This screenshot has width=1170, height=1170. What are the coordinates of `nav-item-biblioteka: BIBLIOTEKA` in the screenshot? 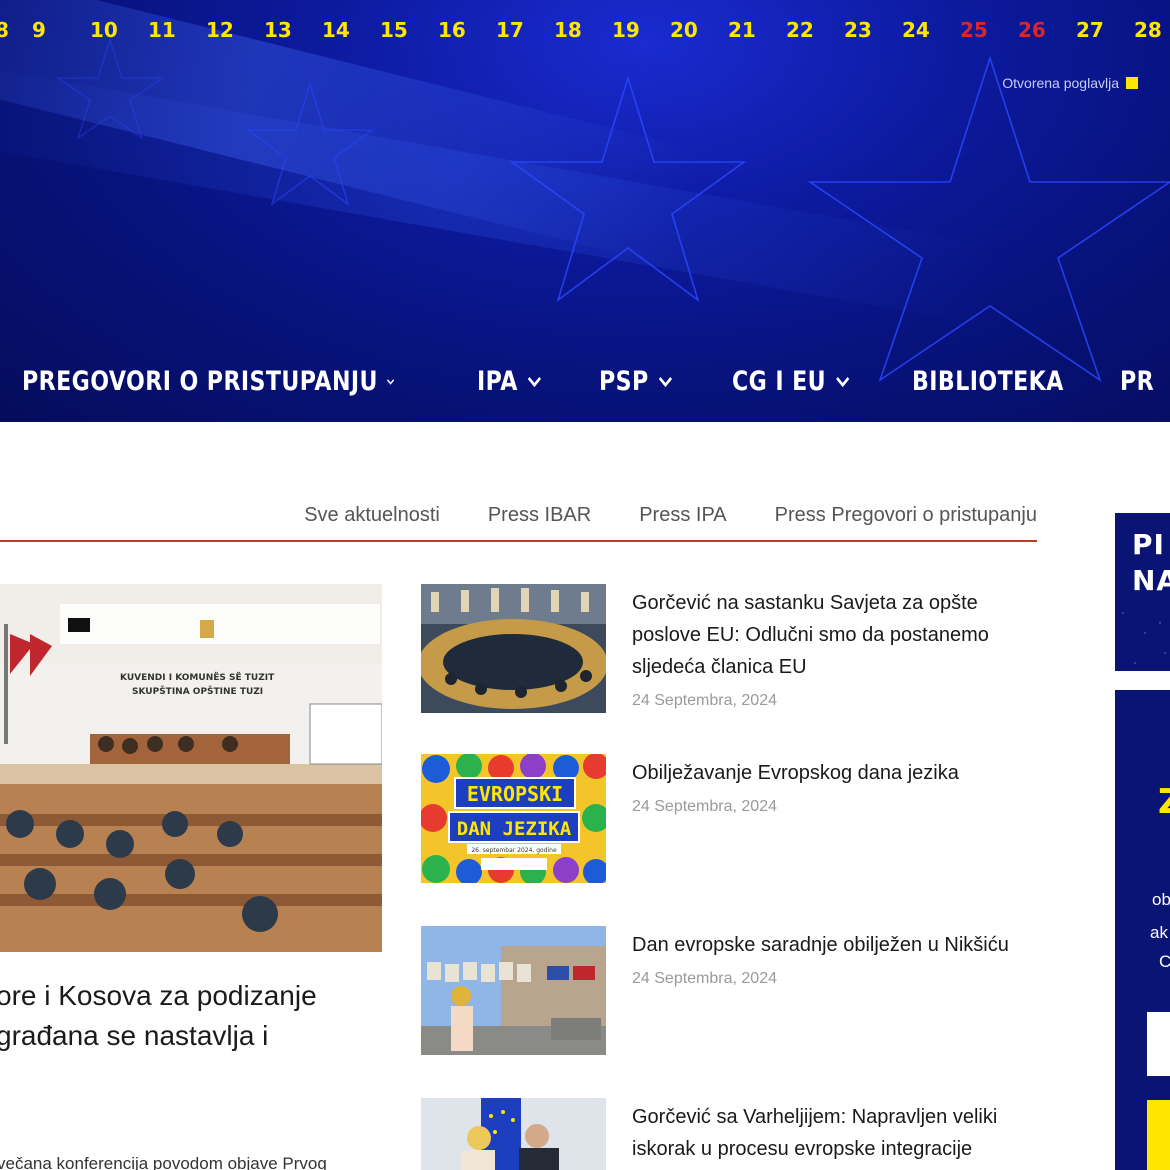 It's located at (997, 381).